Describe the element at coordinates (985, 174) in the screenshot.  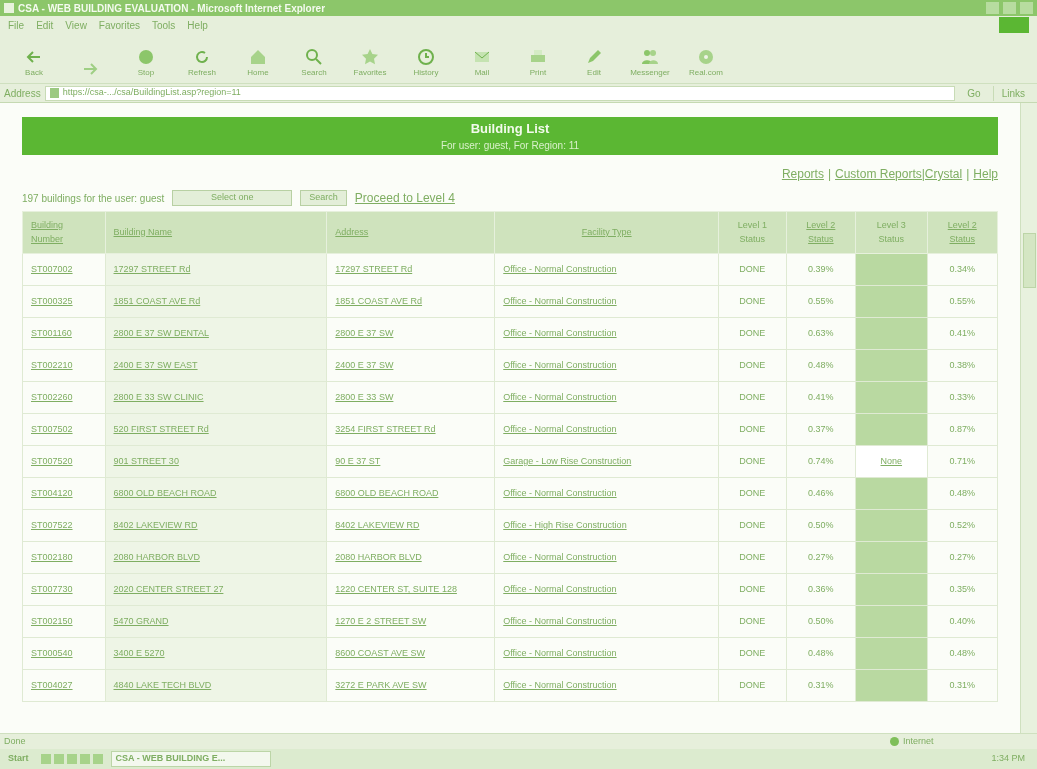
I see `nav-link: Help` at that location.